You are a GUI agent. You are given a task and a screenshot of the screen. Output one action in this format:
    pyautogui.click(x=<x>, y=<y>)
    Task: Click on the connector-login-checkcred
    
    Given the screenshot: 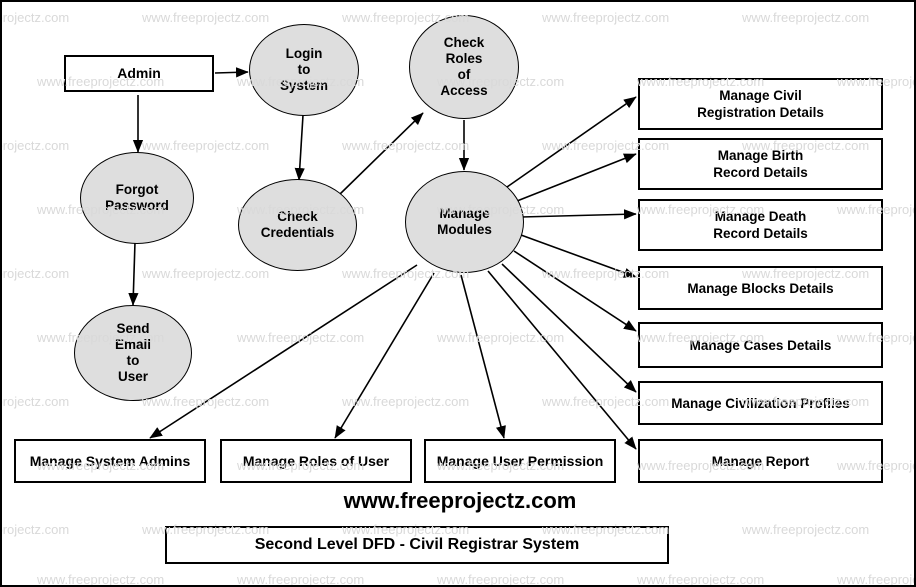 What is the action you would take?
    pyautogui.click(x=299, y=147)
    